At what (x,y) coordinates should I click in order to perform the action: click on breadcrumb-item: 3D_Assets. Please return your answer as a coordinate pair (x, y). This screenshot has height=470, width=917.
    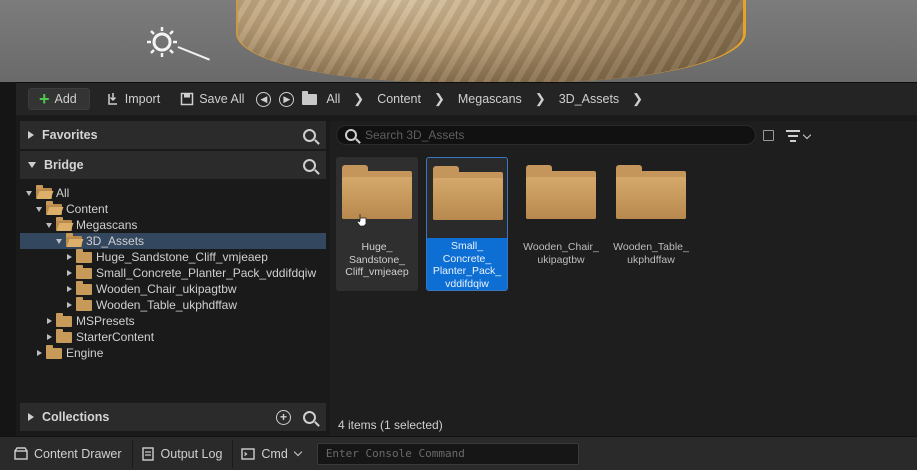
    Looking at the image, I should click on (589, 99).